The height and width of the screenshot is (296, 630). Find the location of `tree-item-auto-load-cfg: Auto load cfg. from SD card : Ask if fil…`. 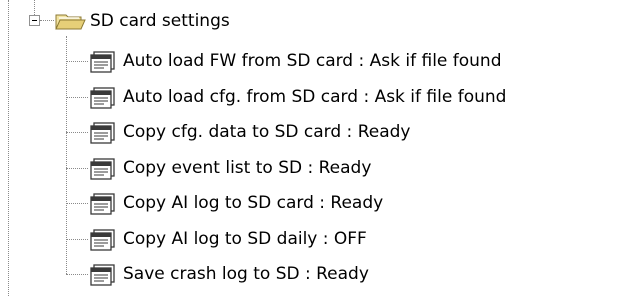

tree-item-auto-load-cfg: Auto load cfg. from SD card : Ask if fil… is located at coordinates (297, 97).